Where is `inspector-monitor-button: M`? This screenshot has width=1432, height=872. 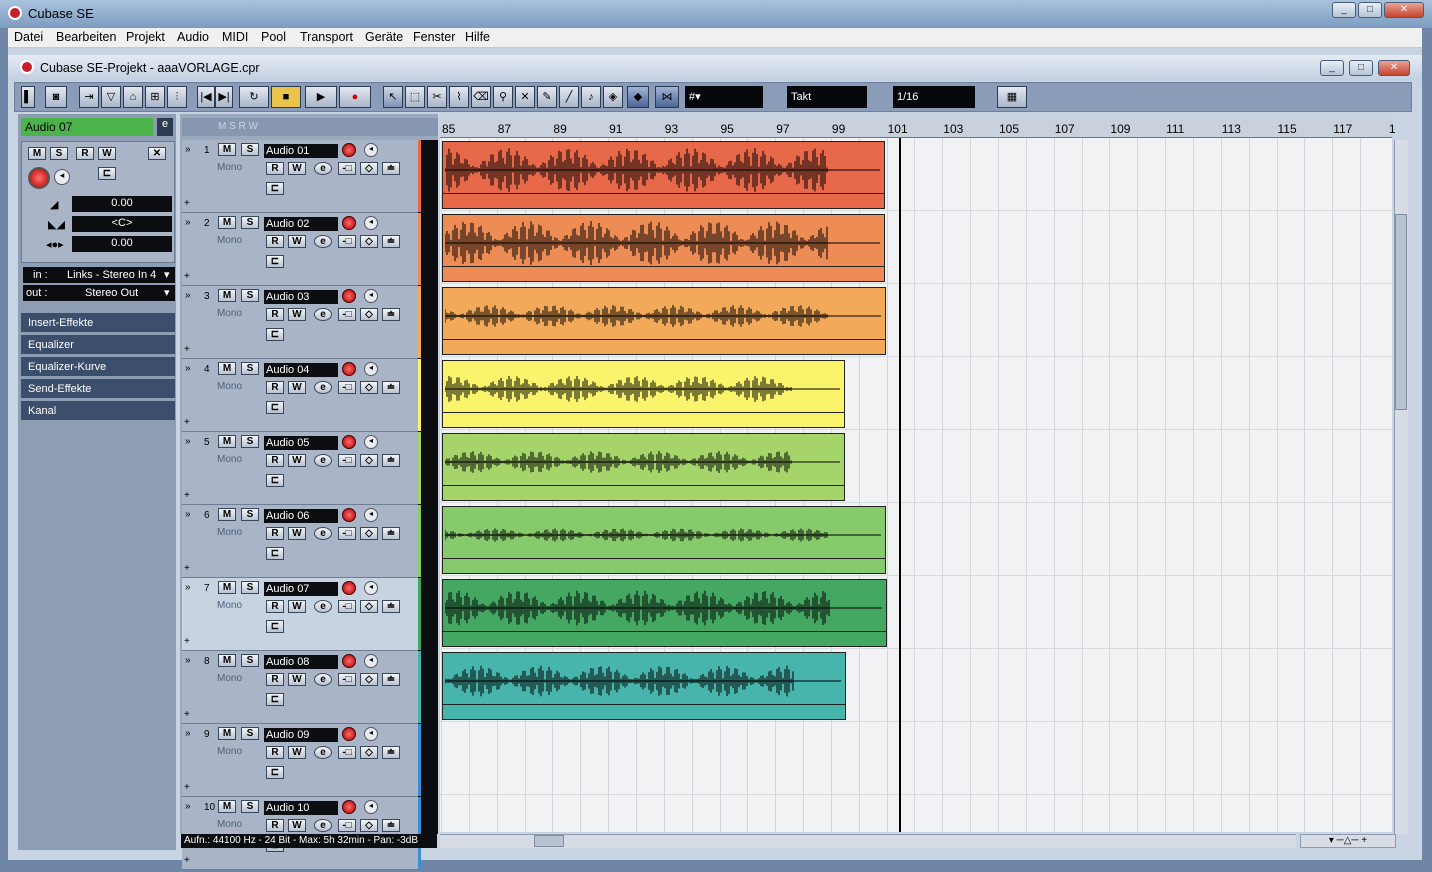
inspector-monitor-button: M is located at coordinates (37, 153).